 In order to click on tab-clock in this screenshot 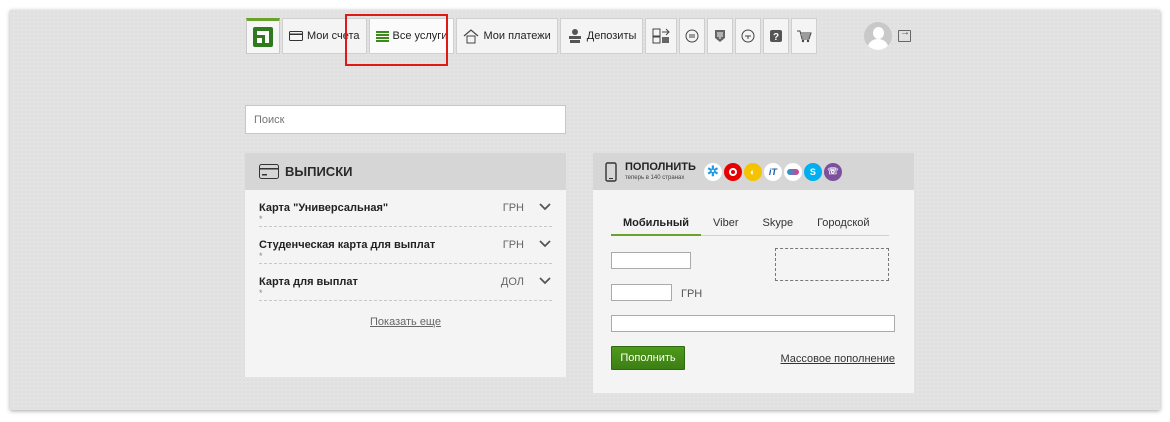, I will do `click(748, 36)`.